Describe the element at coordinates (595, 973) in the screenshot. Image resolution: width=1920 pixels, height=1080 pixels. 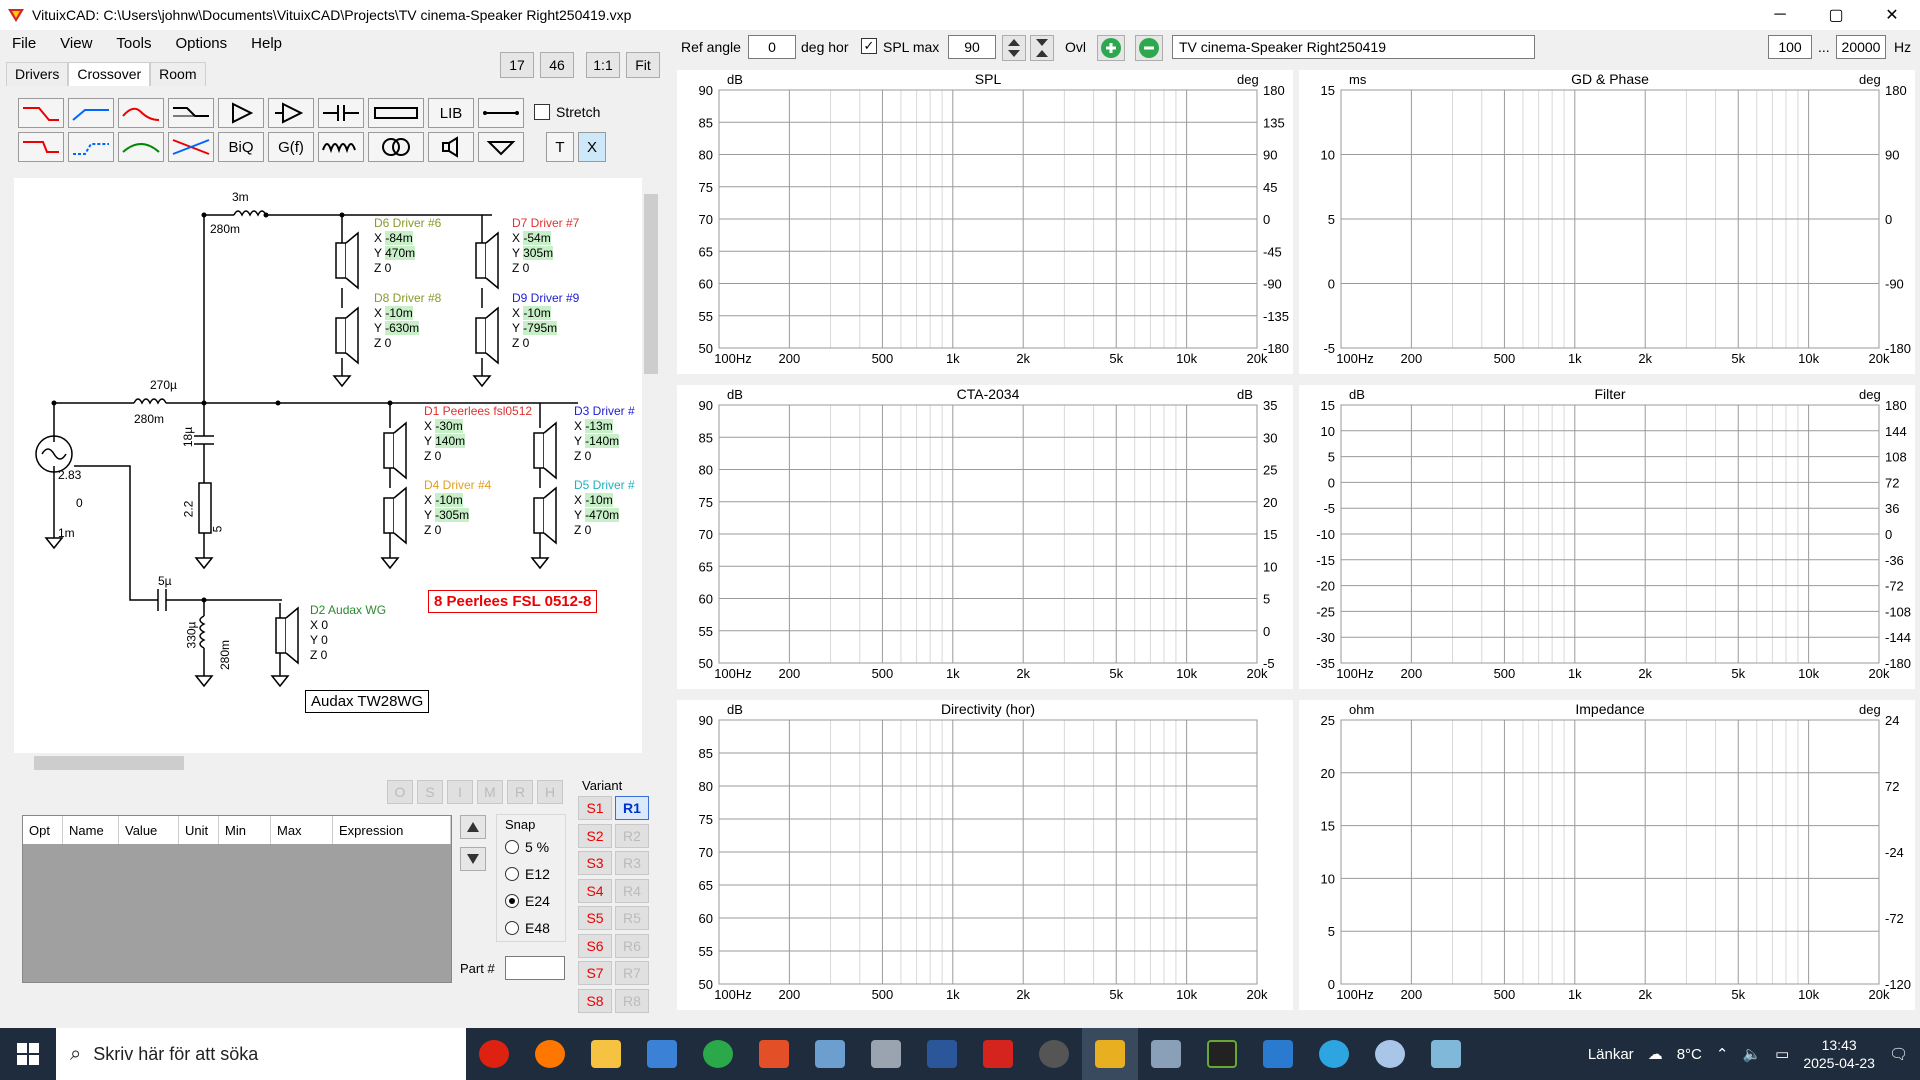
I see `variant-s7-button: S7` at that location.